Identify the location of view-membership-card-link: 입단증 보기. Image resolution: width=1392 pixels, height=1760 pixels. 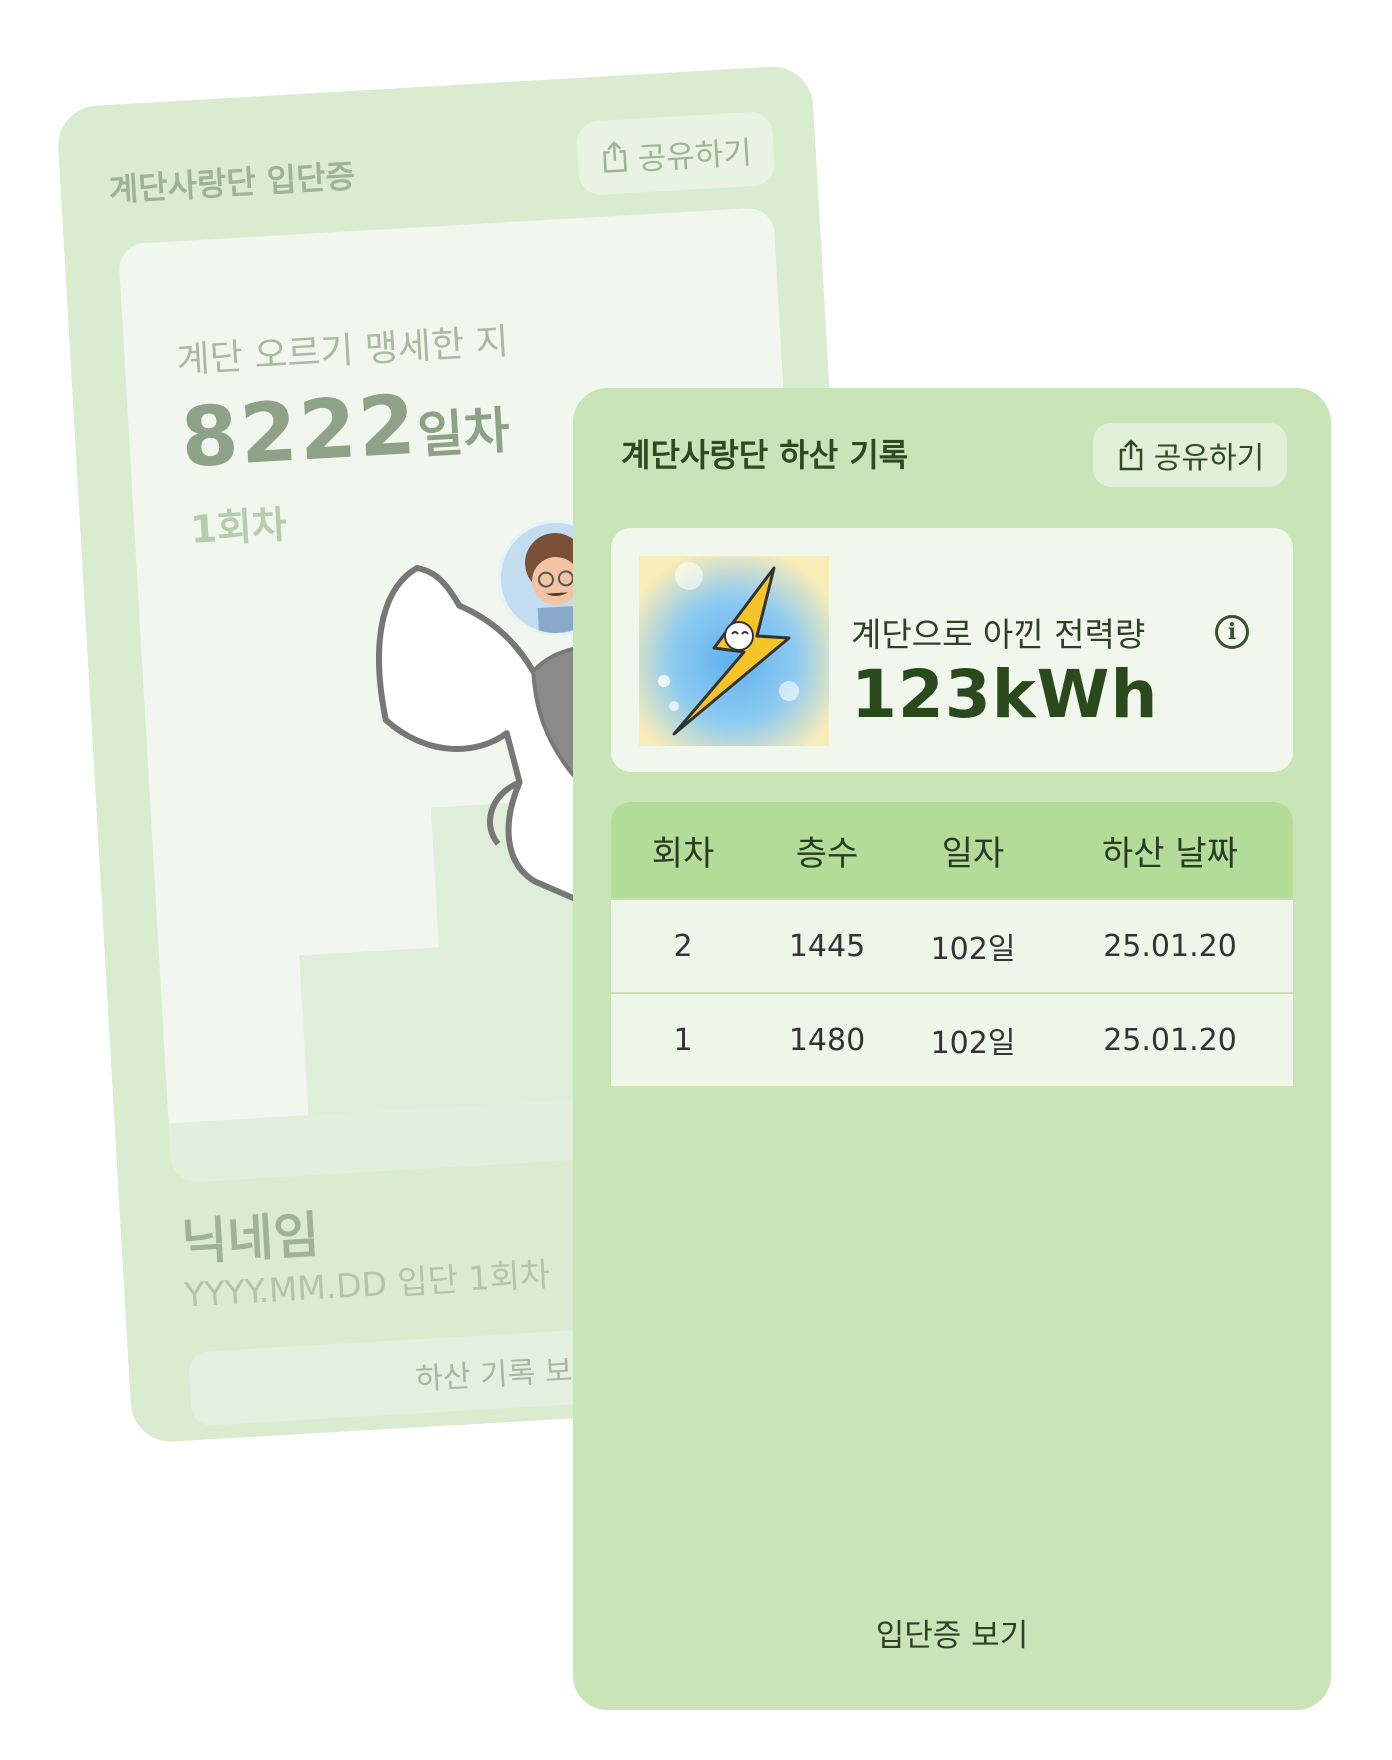
(952, 1632).